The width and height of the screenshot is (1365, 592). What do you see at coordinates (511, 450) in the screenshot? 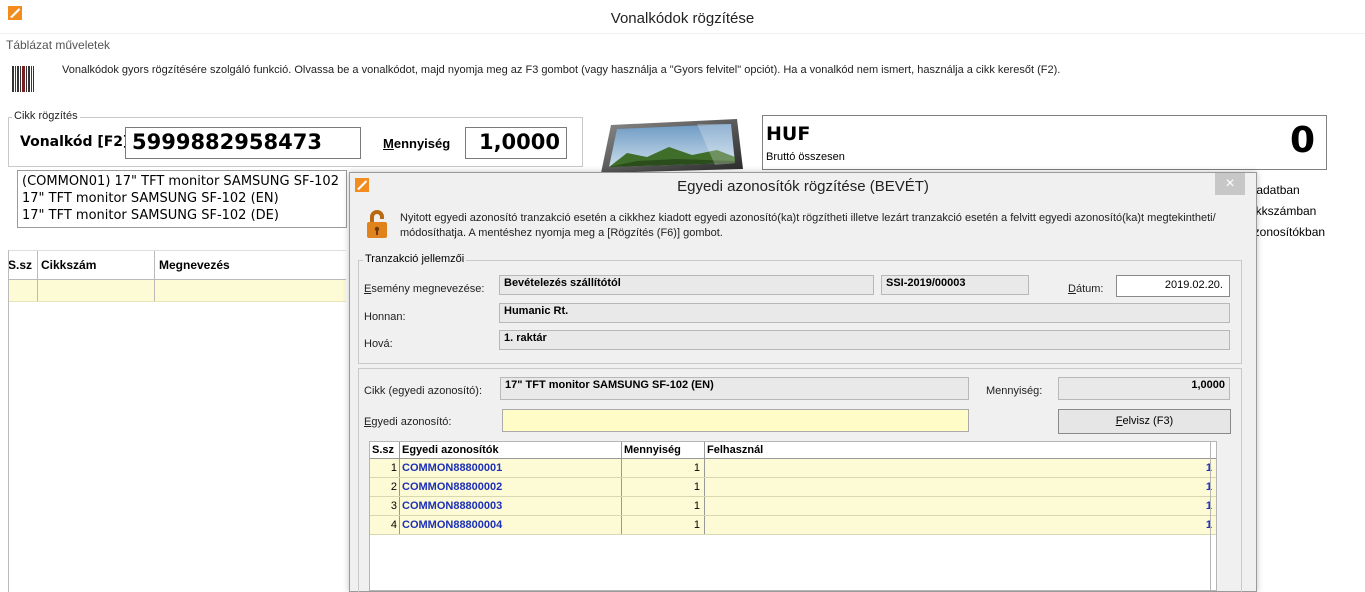
I see `col-header-unique-ids: Egyedi azonosítók` at bounding box center [511, 450].